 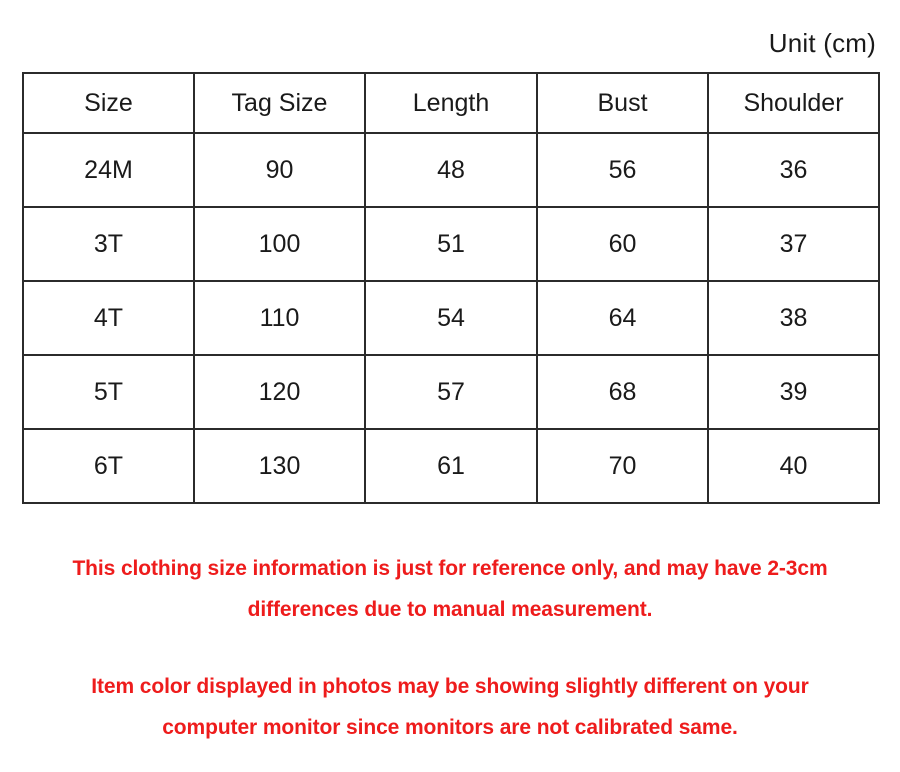 I want to click on table-row: 6T 130 61 70 40, so click(x=451, y=466).